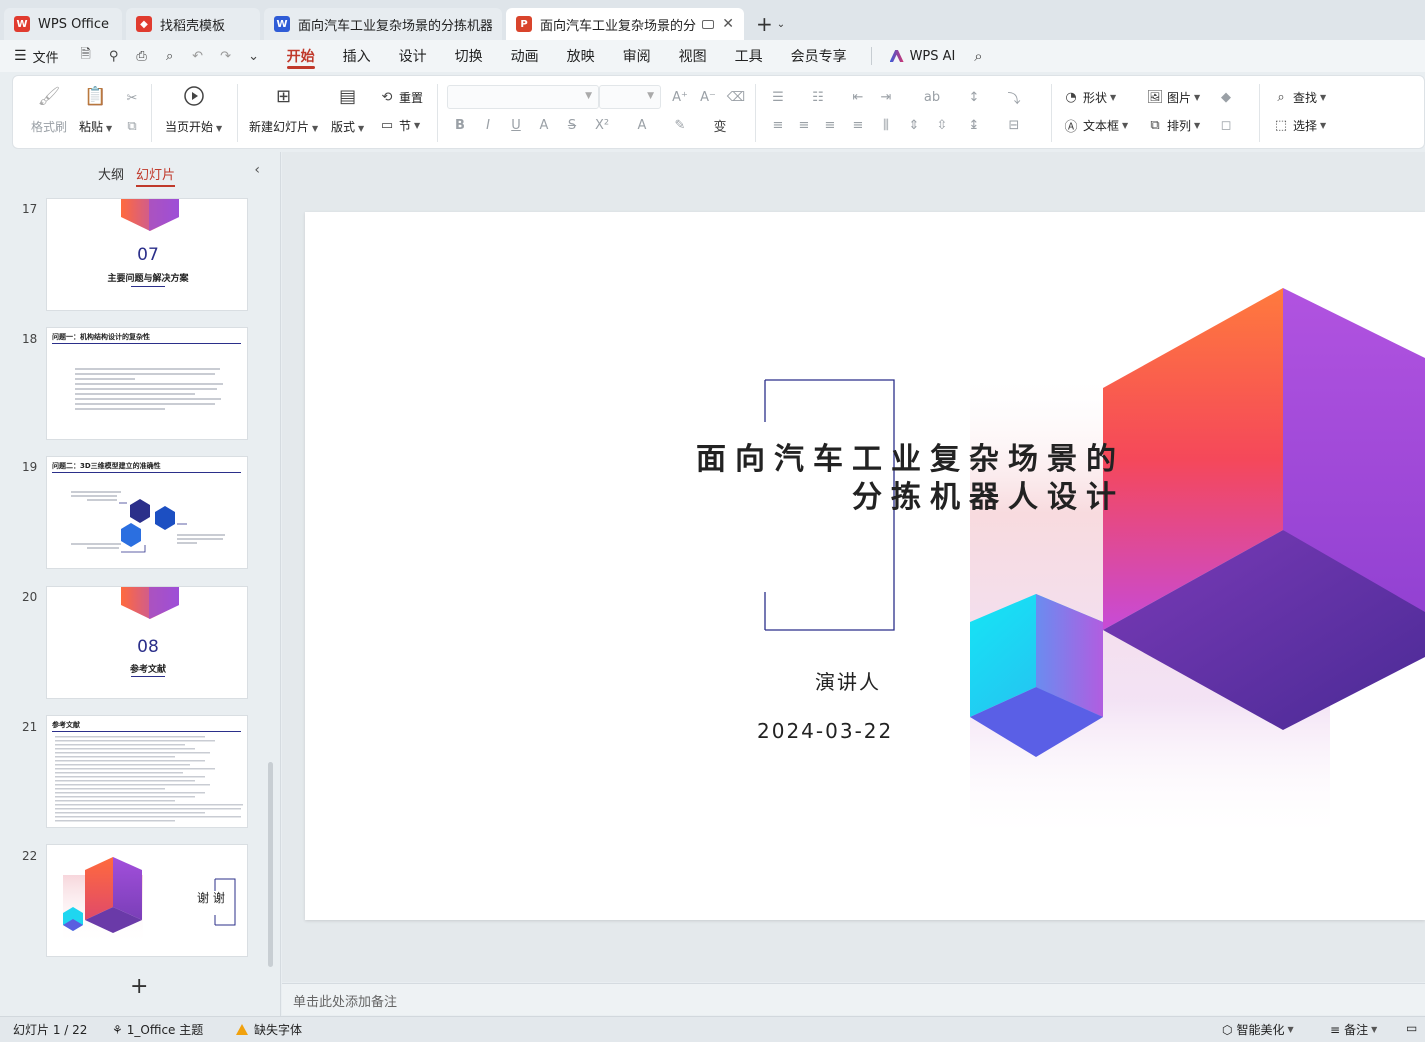  Describe the element at coordinates (720, 125) in the screenshot. I see `character-spacing-icon: 变` at that location.